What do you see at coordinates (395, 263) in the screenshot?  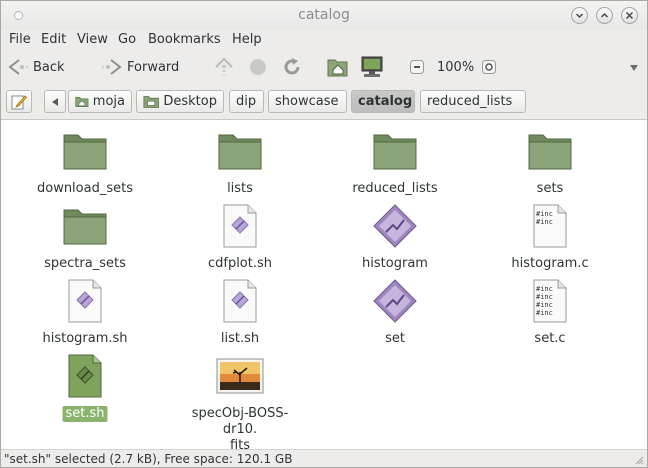 I see `file-name: histogram` at bounding box center [395, 263].